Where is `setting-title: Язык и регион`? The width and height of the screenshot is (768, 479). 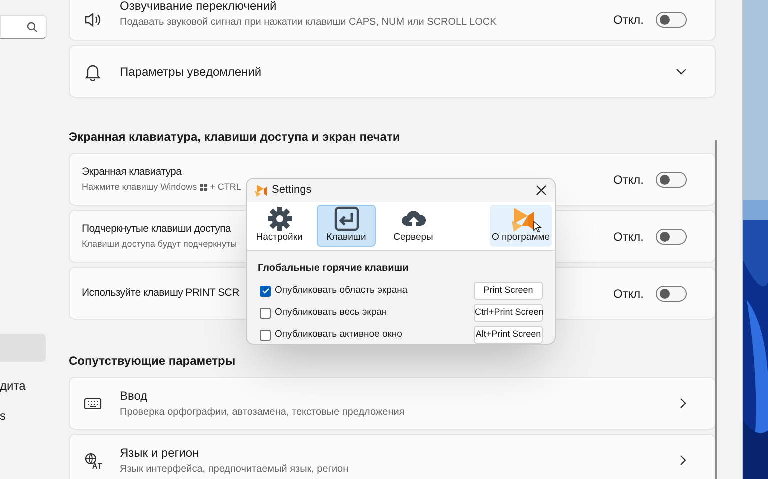 setting-title: Язык и регион is located at coordinates (160, 453).